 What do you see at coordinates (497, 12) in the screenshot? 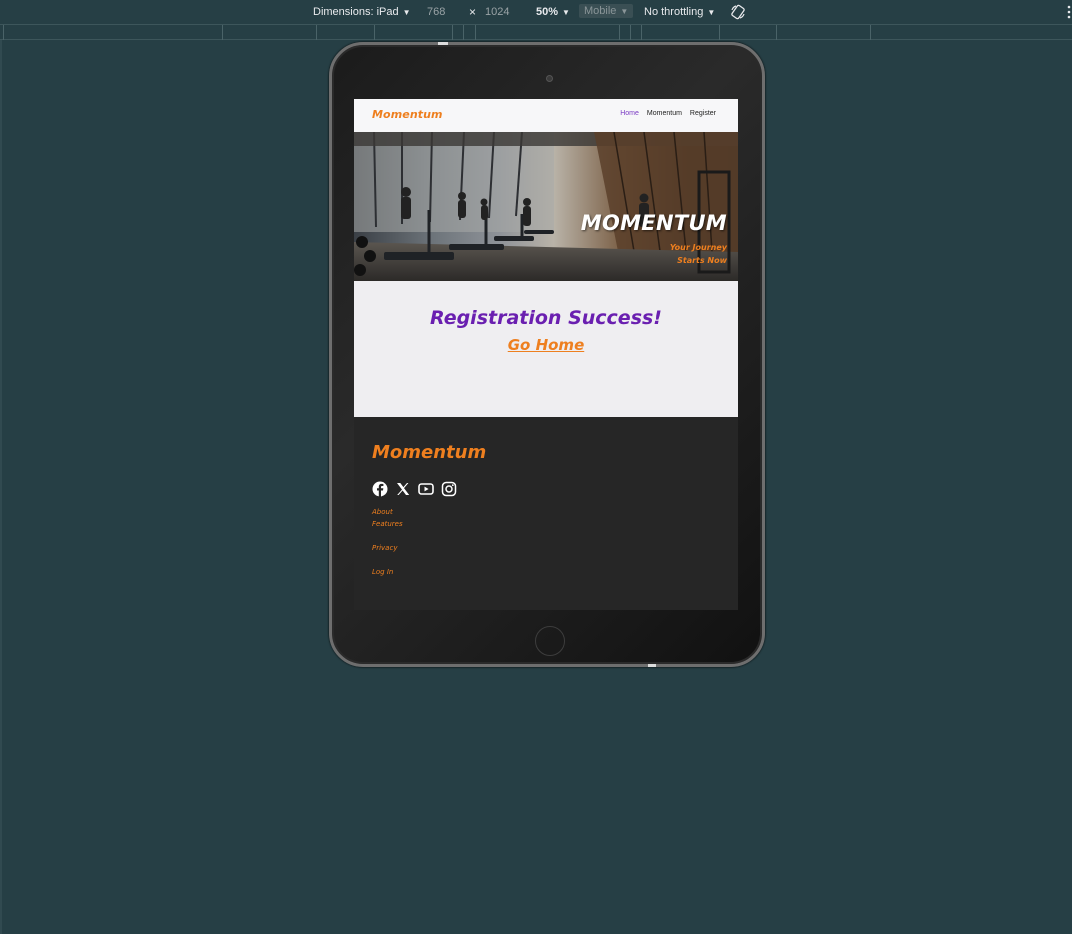
I see `height-input: 1024` at bounding box center [497, 12].